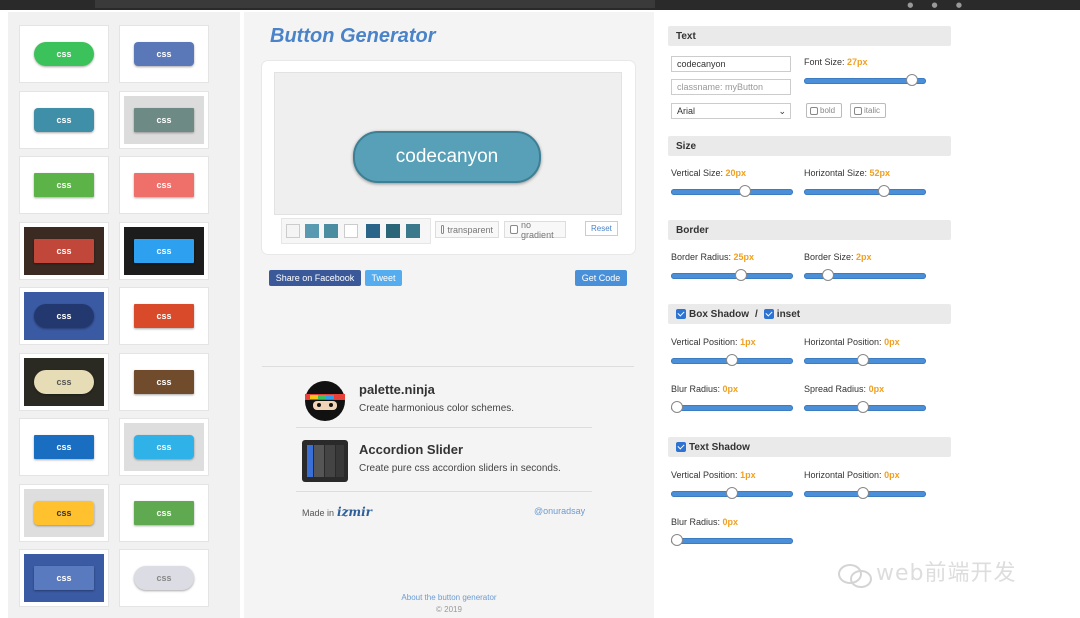 The image size is (1080, 618). What do you see at coordinates (732, 191) in the screenshot?
I see `vertical-size-slider` at bounding box center [732, 191].